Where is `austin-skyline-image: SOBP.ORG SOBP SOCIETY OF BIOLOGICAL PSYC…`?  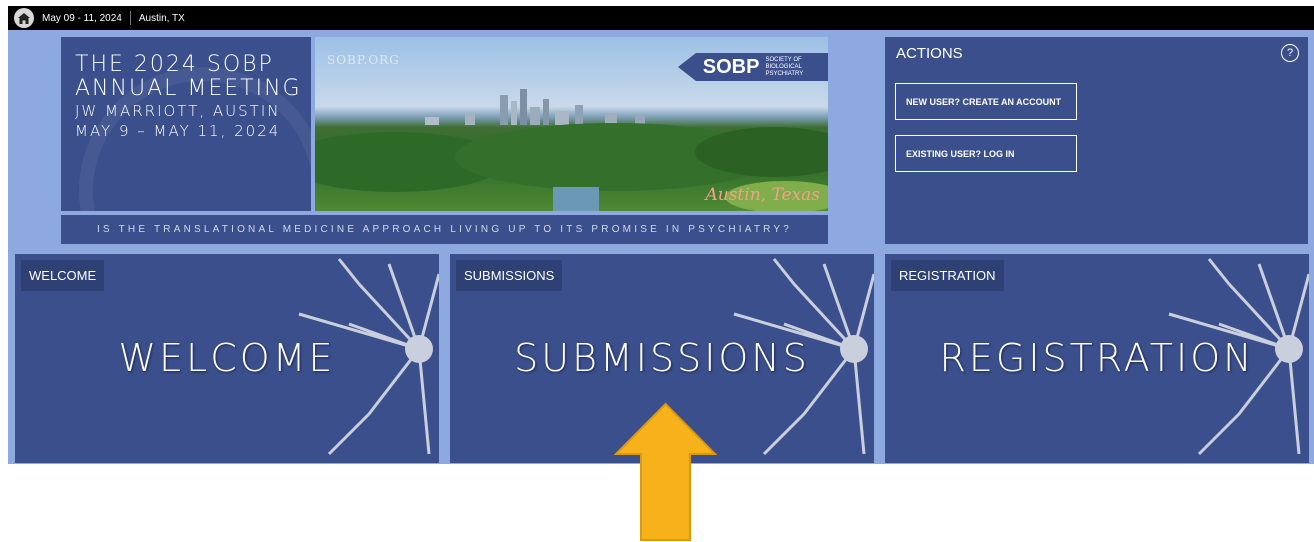
austin-skyline-image: SOBP.ORG SOBP SOCIETY OF BIOLOGICAL PSYC… is located at coordinates (571, 124).